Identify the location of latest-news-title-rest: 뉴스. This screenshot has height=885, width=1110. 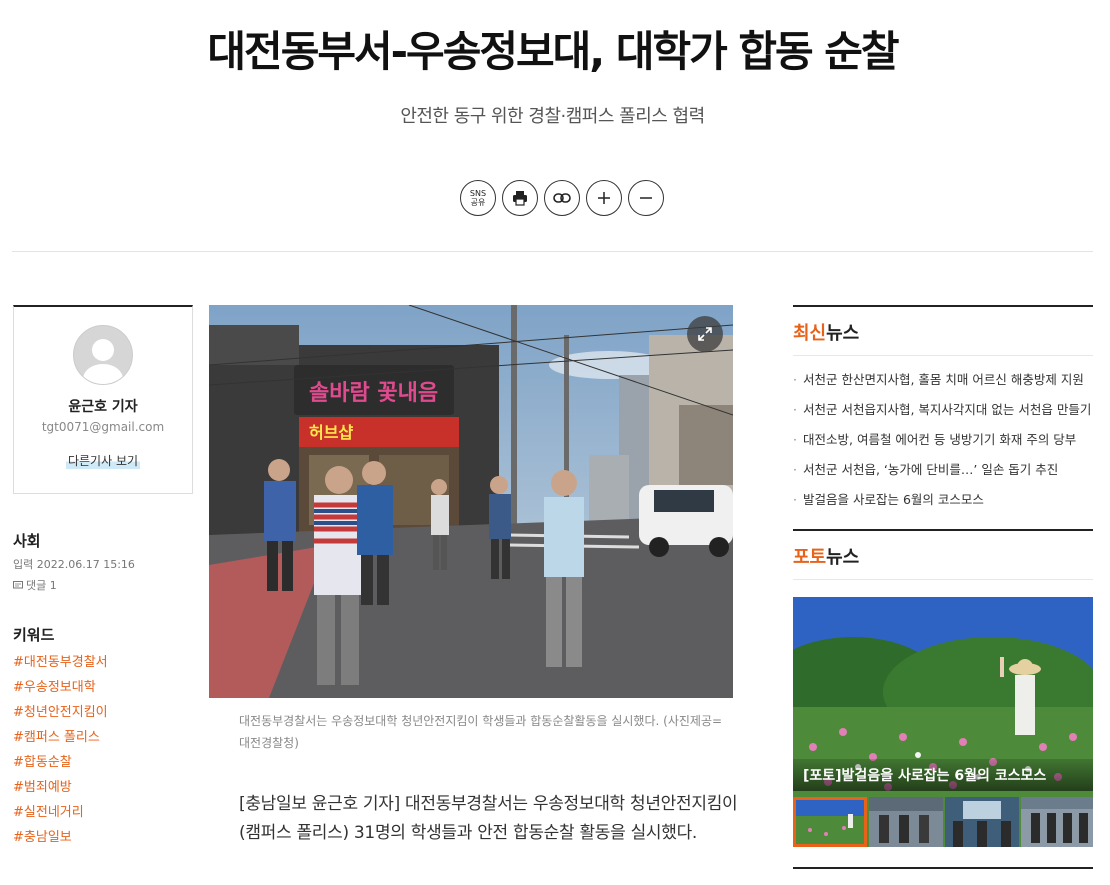
(843, 333).